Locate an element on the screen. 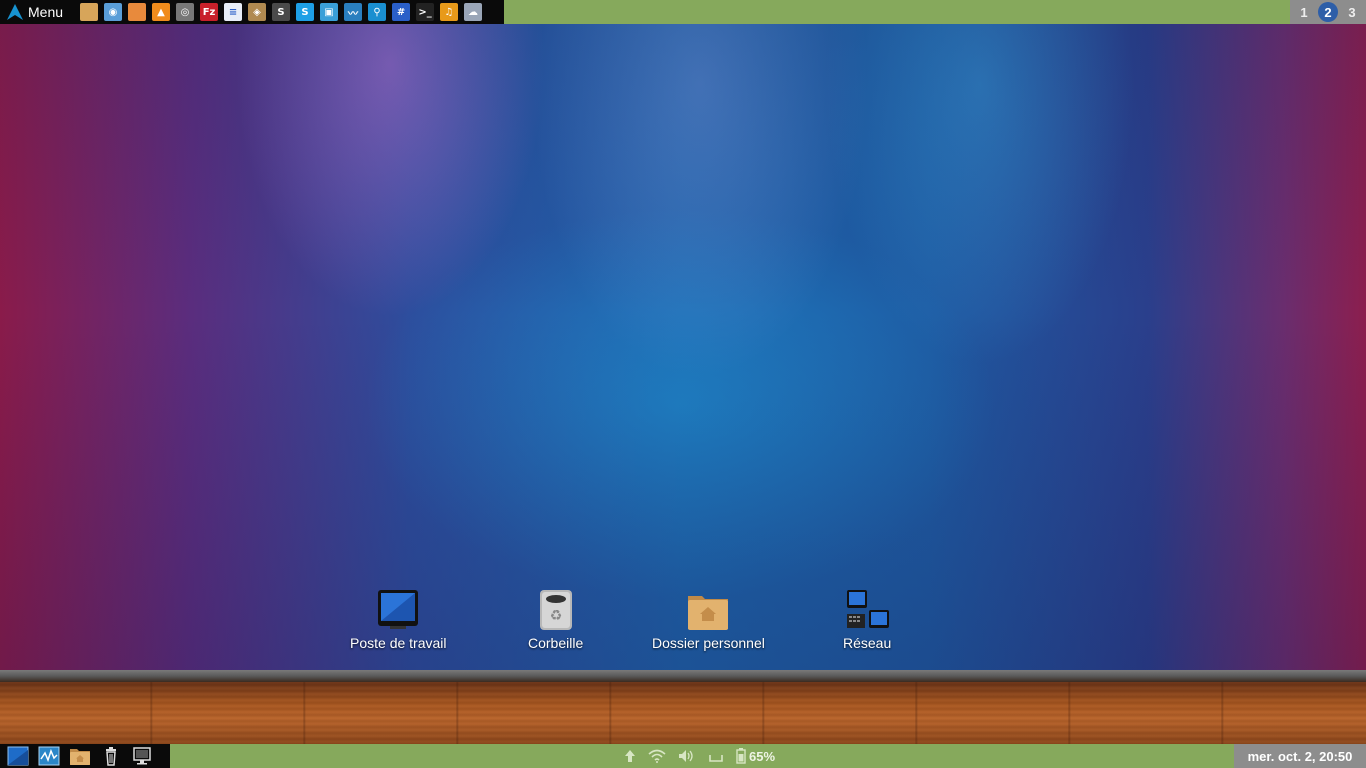 The width and height of the screenshot is (1366, 768). desktop-icon-network: Réseau is located at coordinates (867, 619).